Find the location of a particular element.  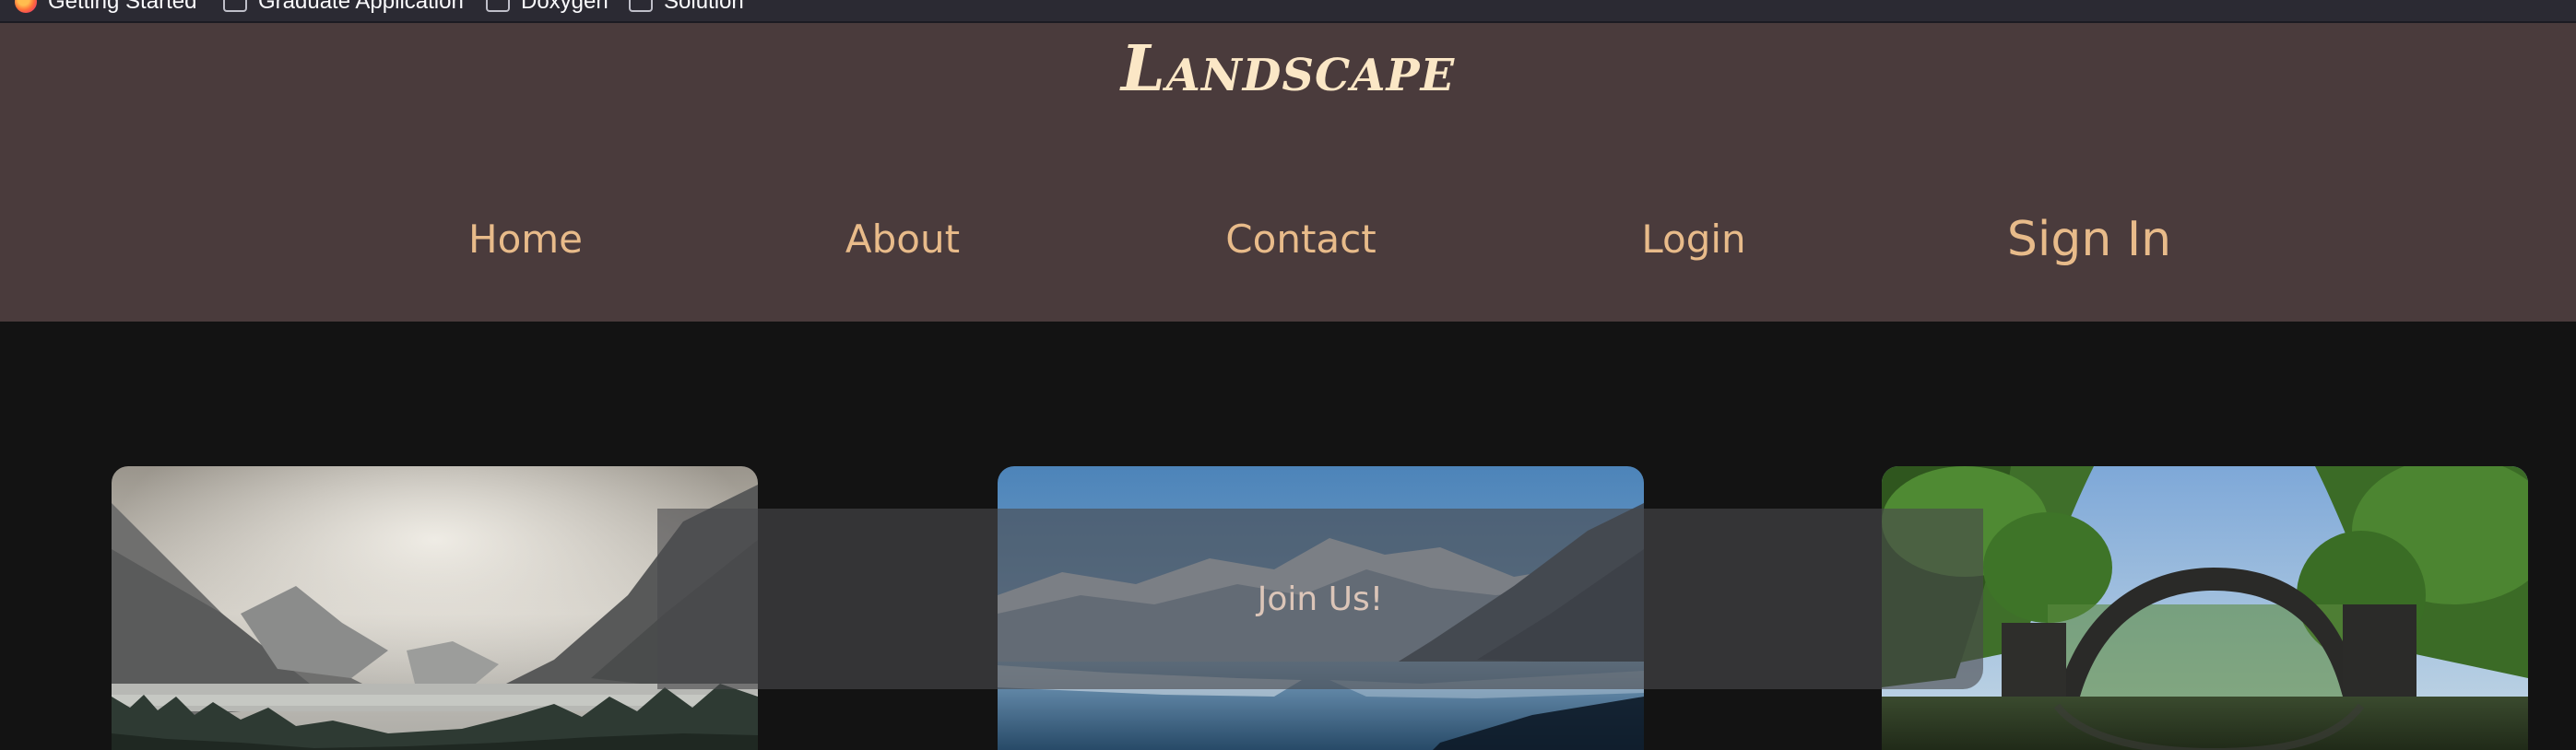

nav-contact: Contact is located at coordinates (1300, 239).